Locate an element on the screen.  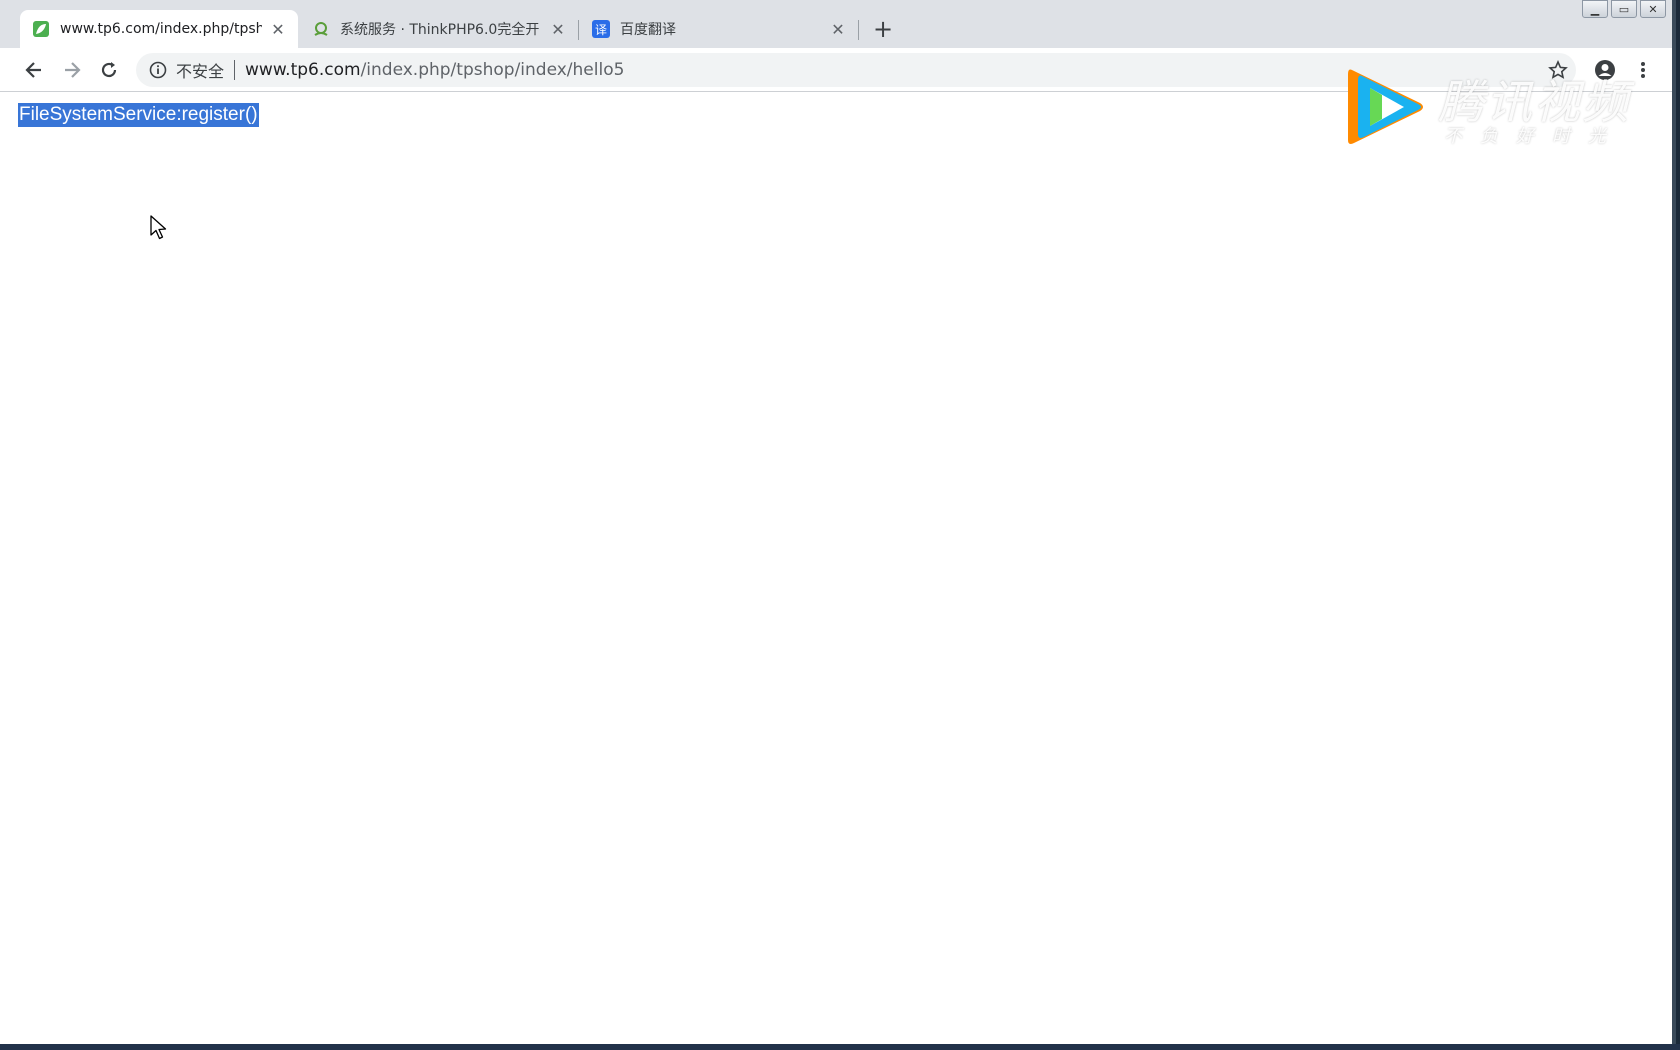
watermark-slogan: 不负好时光 is located at coordinates (1534, 136).